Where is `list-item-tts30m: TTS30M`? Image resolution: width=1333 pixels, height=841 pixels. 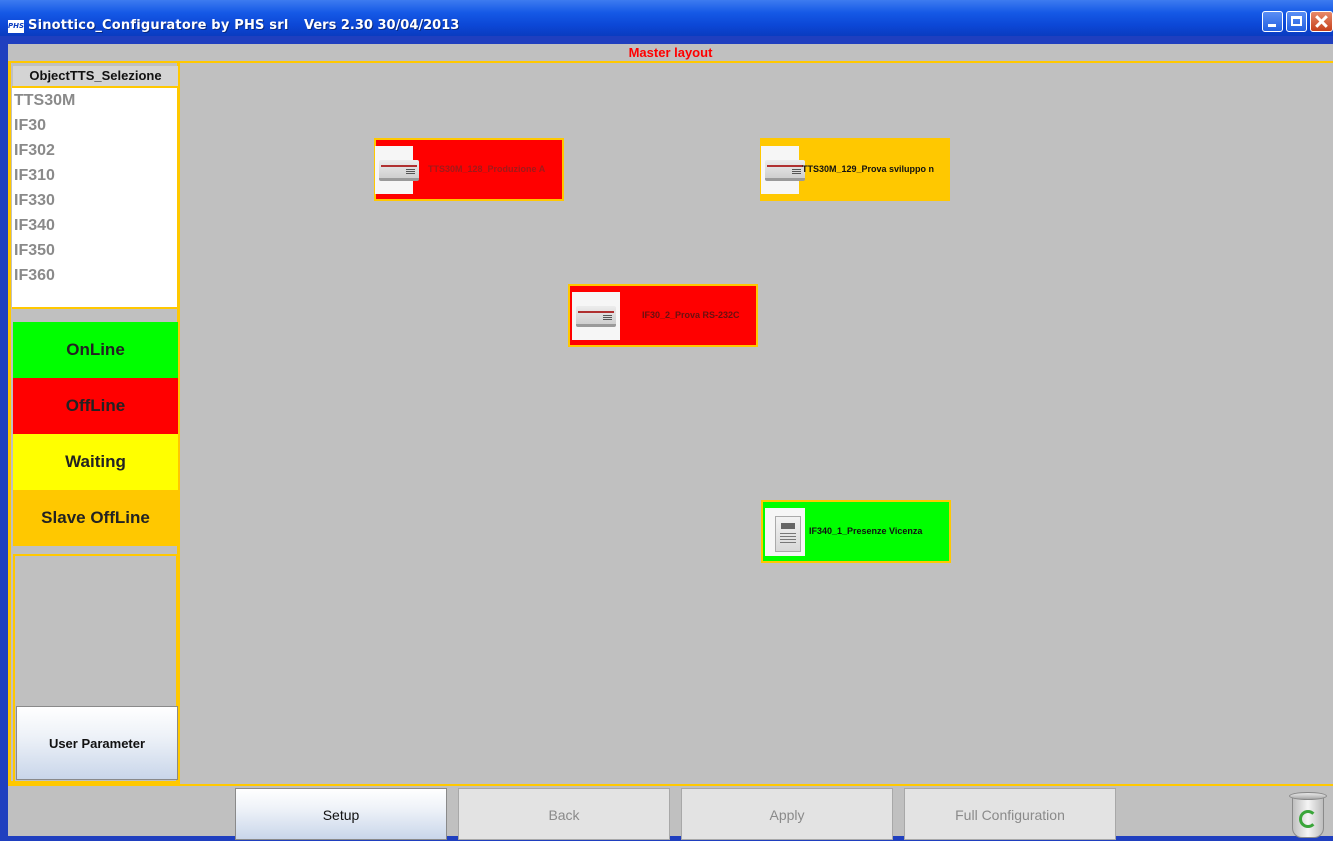
list-item-tts30m: TTS30M is located at coordinates (94, 100).